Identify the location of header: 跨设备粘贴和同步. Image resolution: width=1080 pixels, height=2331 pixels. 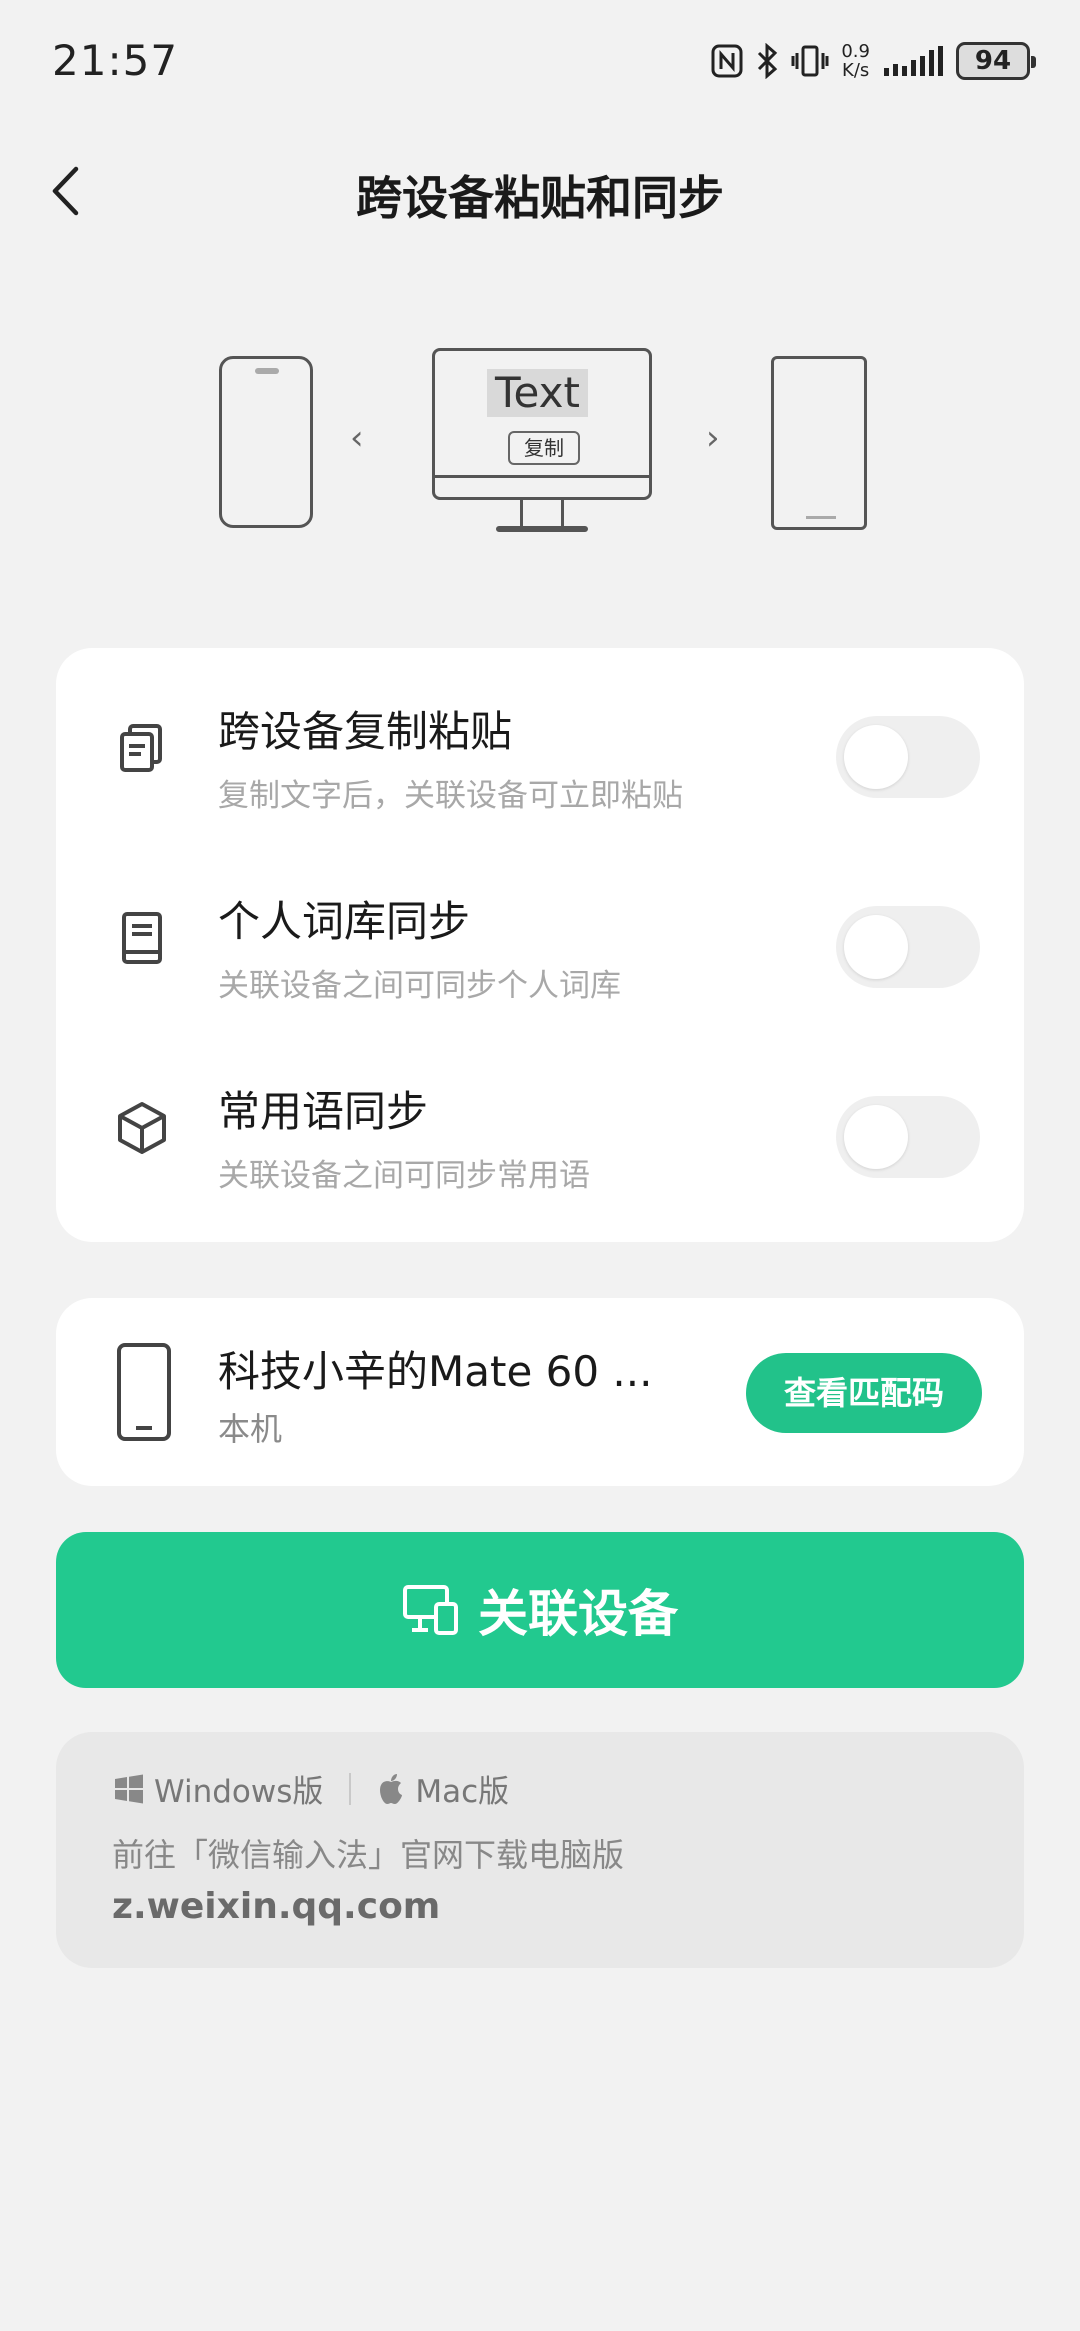
(540, 190).